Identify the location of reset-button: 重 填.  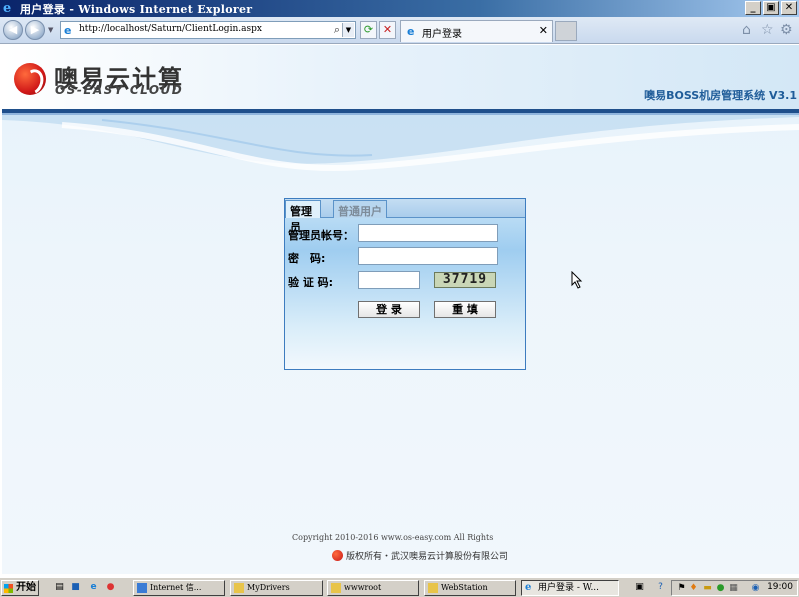
(465, 309).